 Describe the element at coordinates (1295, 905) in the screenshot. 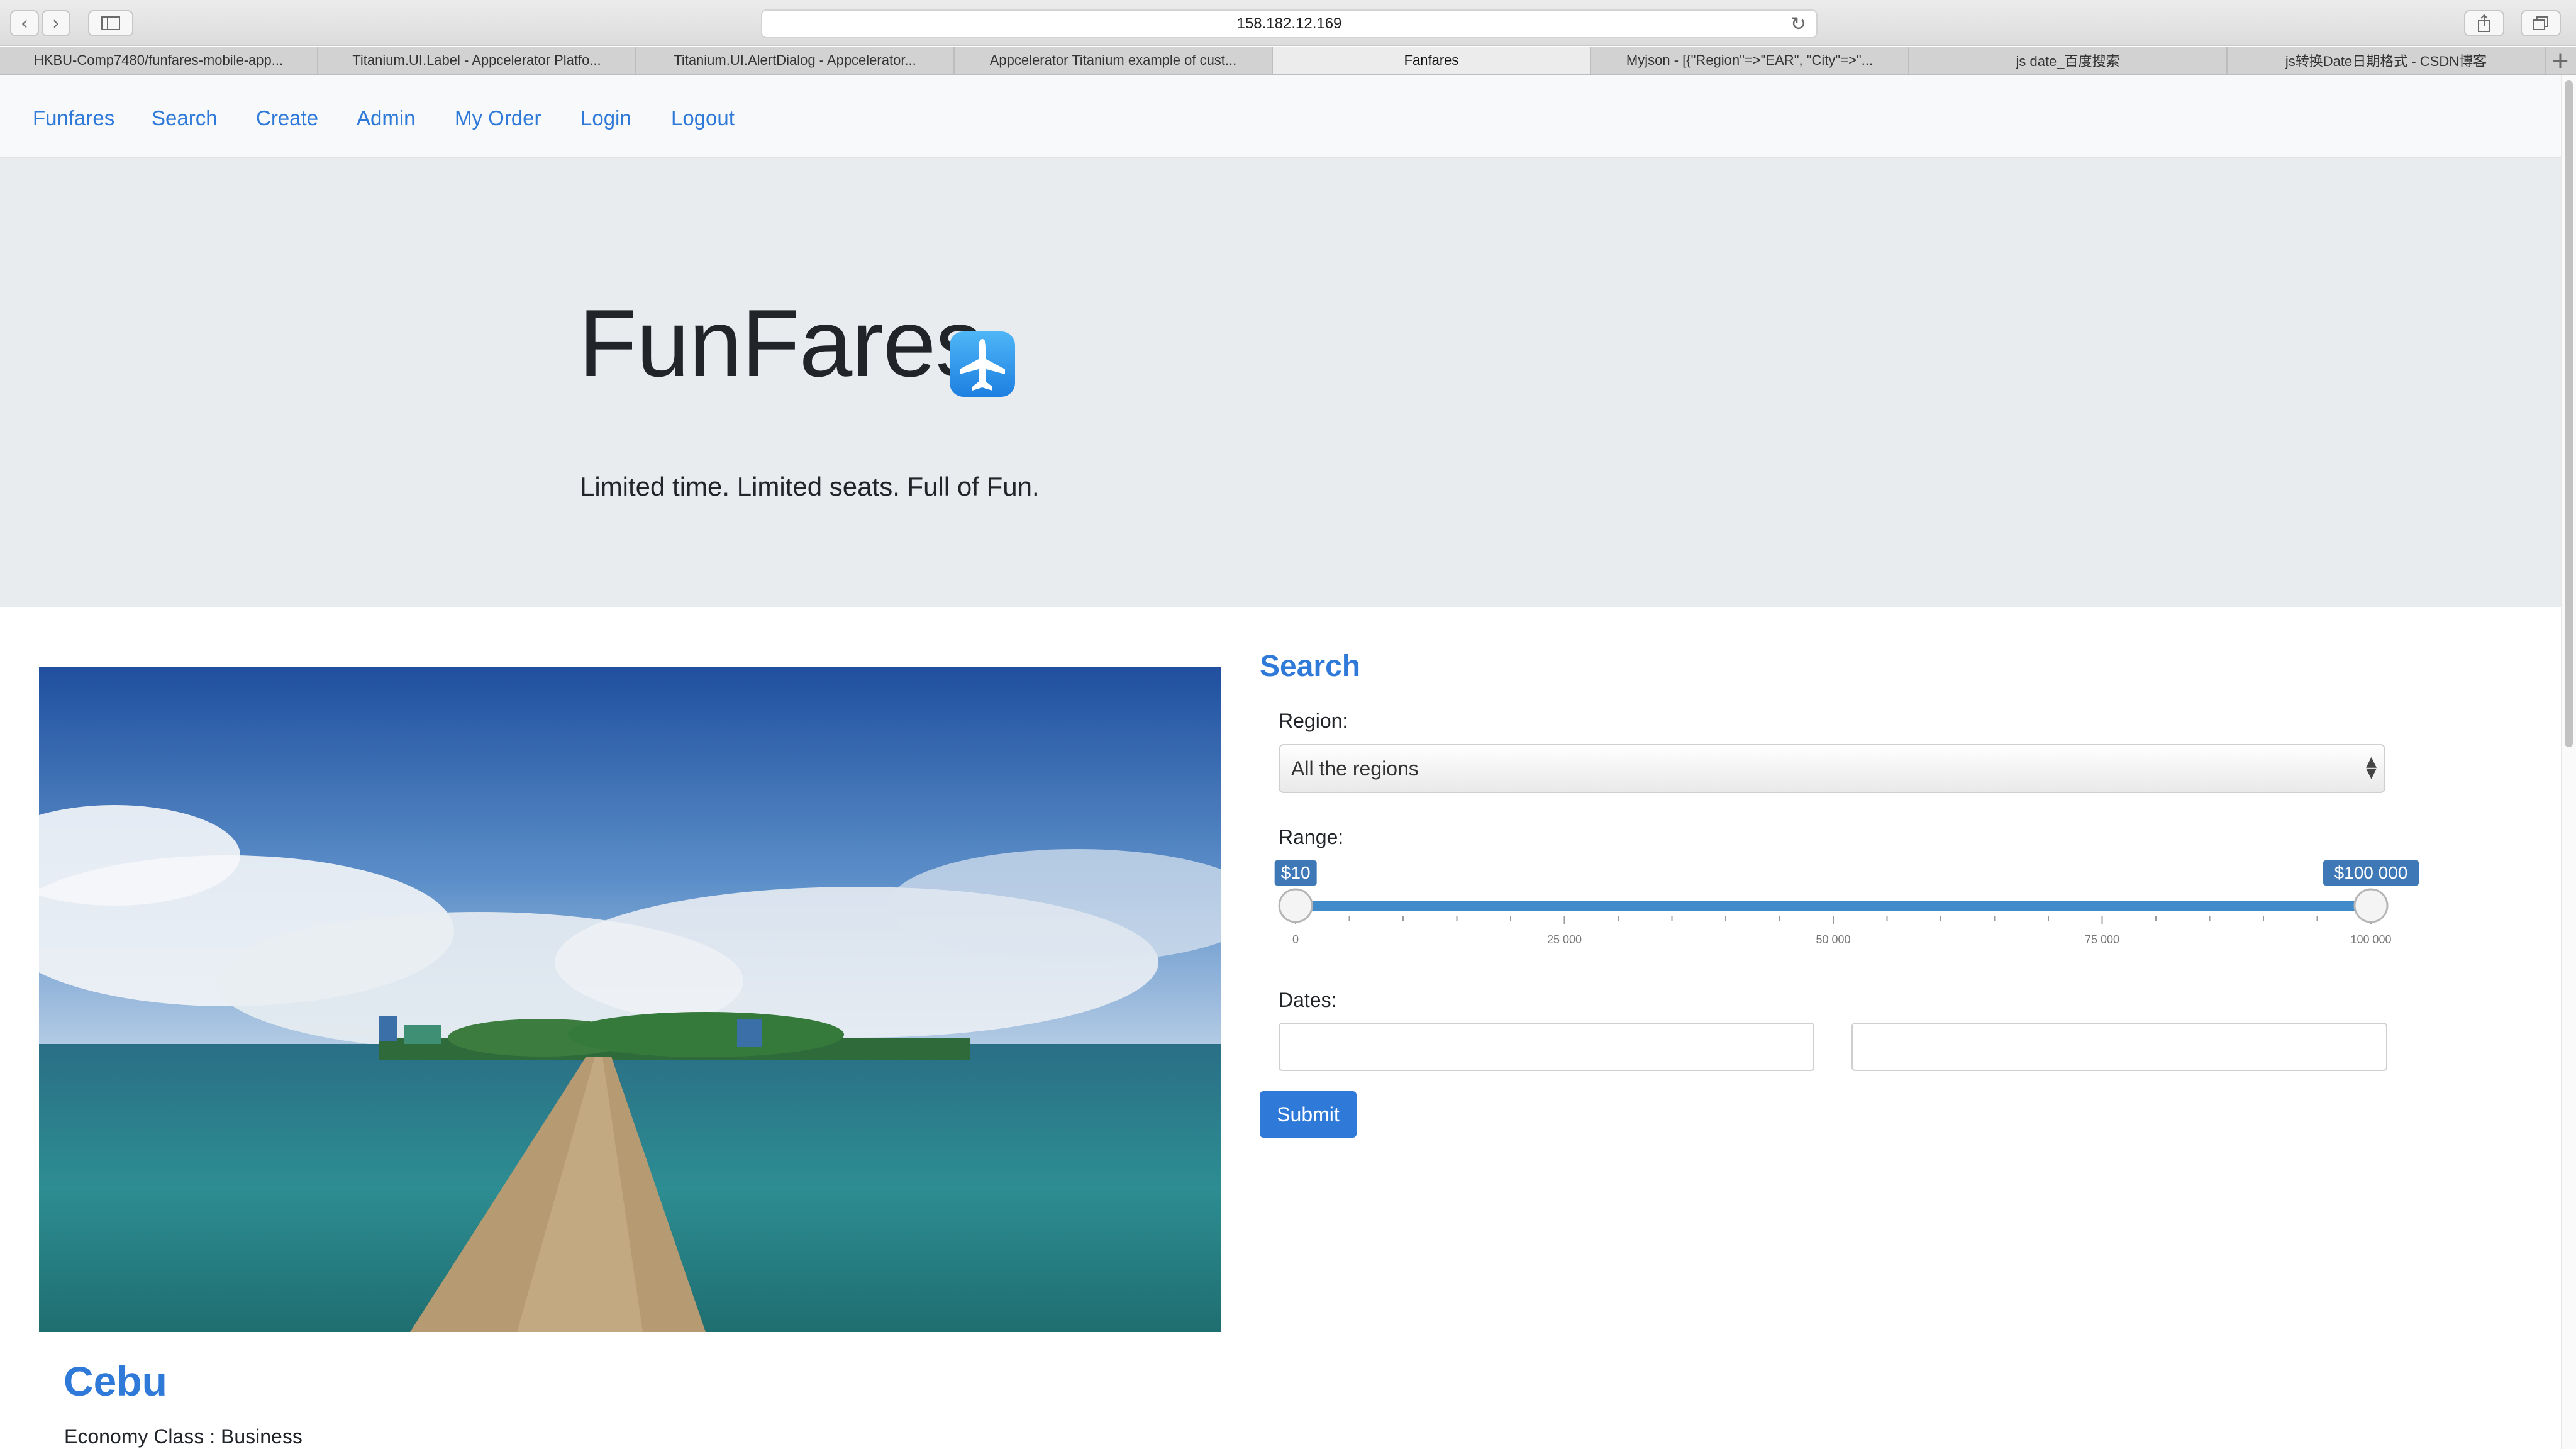

I see `range-min-handle` at that location.